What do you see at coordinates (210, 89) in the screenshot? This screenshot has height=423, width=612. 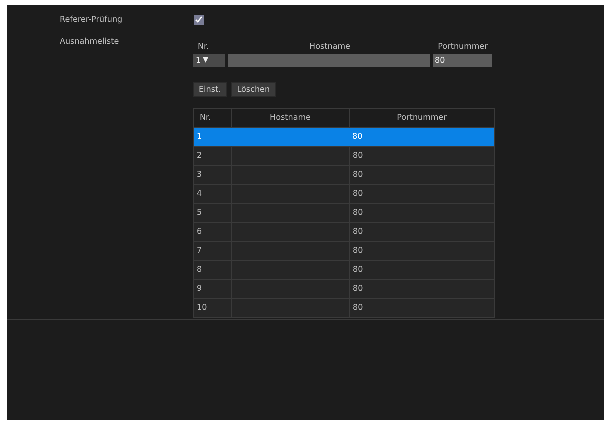 I see `action-button: Einst.` at bounding box center [210, 89].